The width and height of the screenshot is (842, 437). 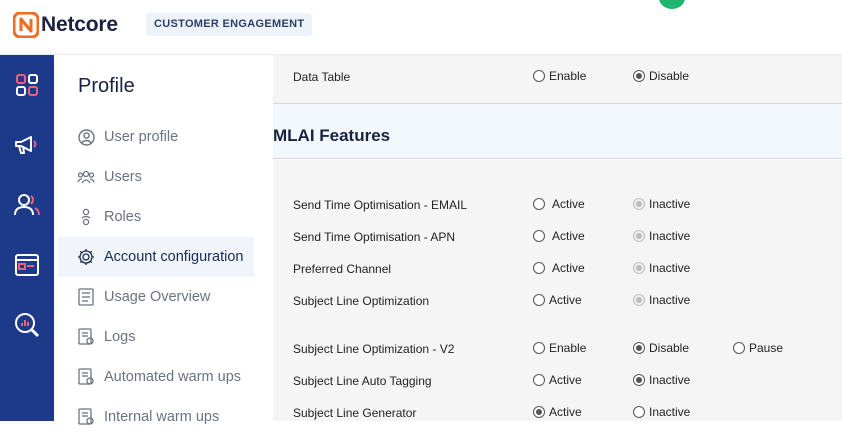 I want to click on sidebar-item-users: Users, so click(x=156, y=177).